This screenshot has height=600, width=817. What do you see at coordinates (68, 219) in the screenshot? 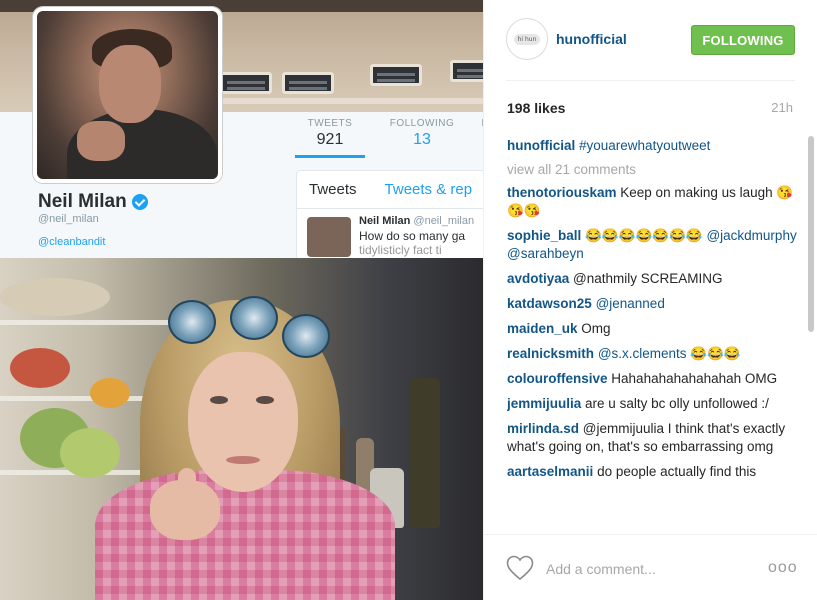
I see `twitter-handle: @neil_milan` at bounding box center [68, 219].